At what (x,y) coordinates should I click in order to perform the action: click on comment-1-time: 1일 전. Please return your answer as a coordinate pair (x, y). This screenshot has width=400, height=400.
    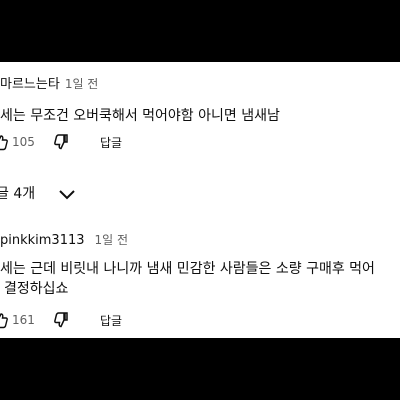
    Looking at the image, I should click on (82, 84).